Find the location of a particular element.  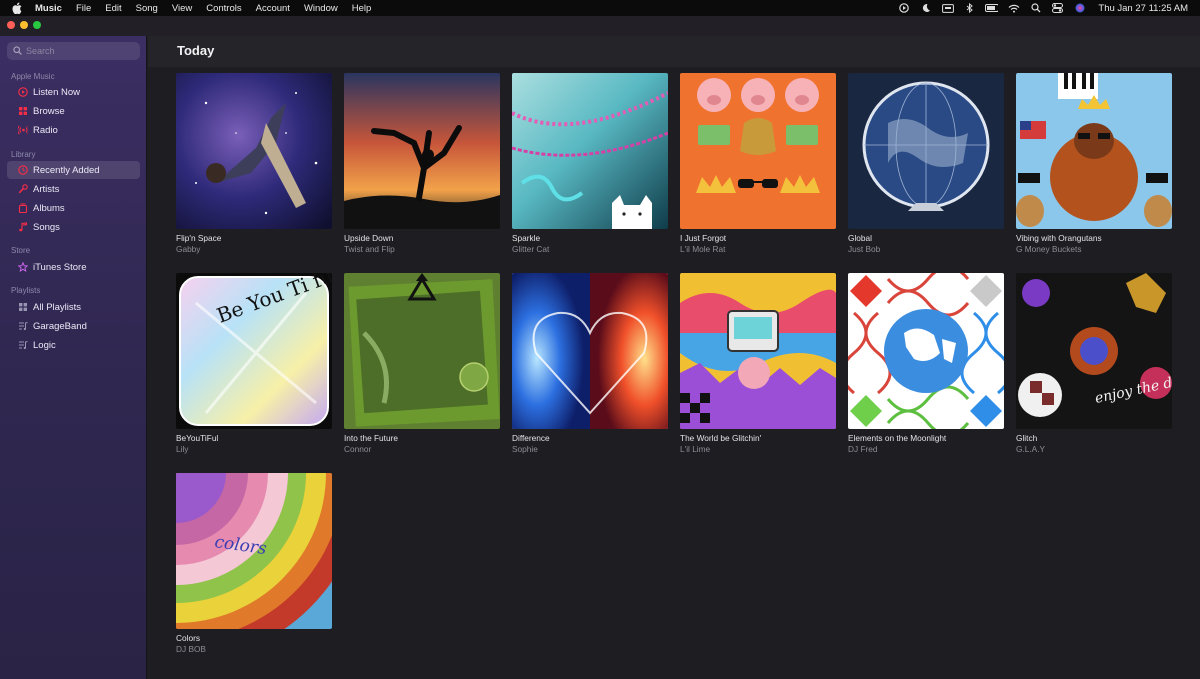

album-title: BeYouTiFul is located at coordinates (254, 438).